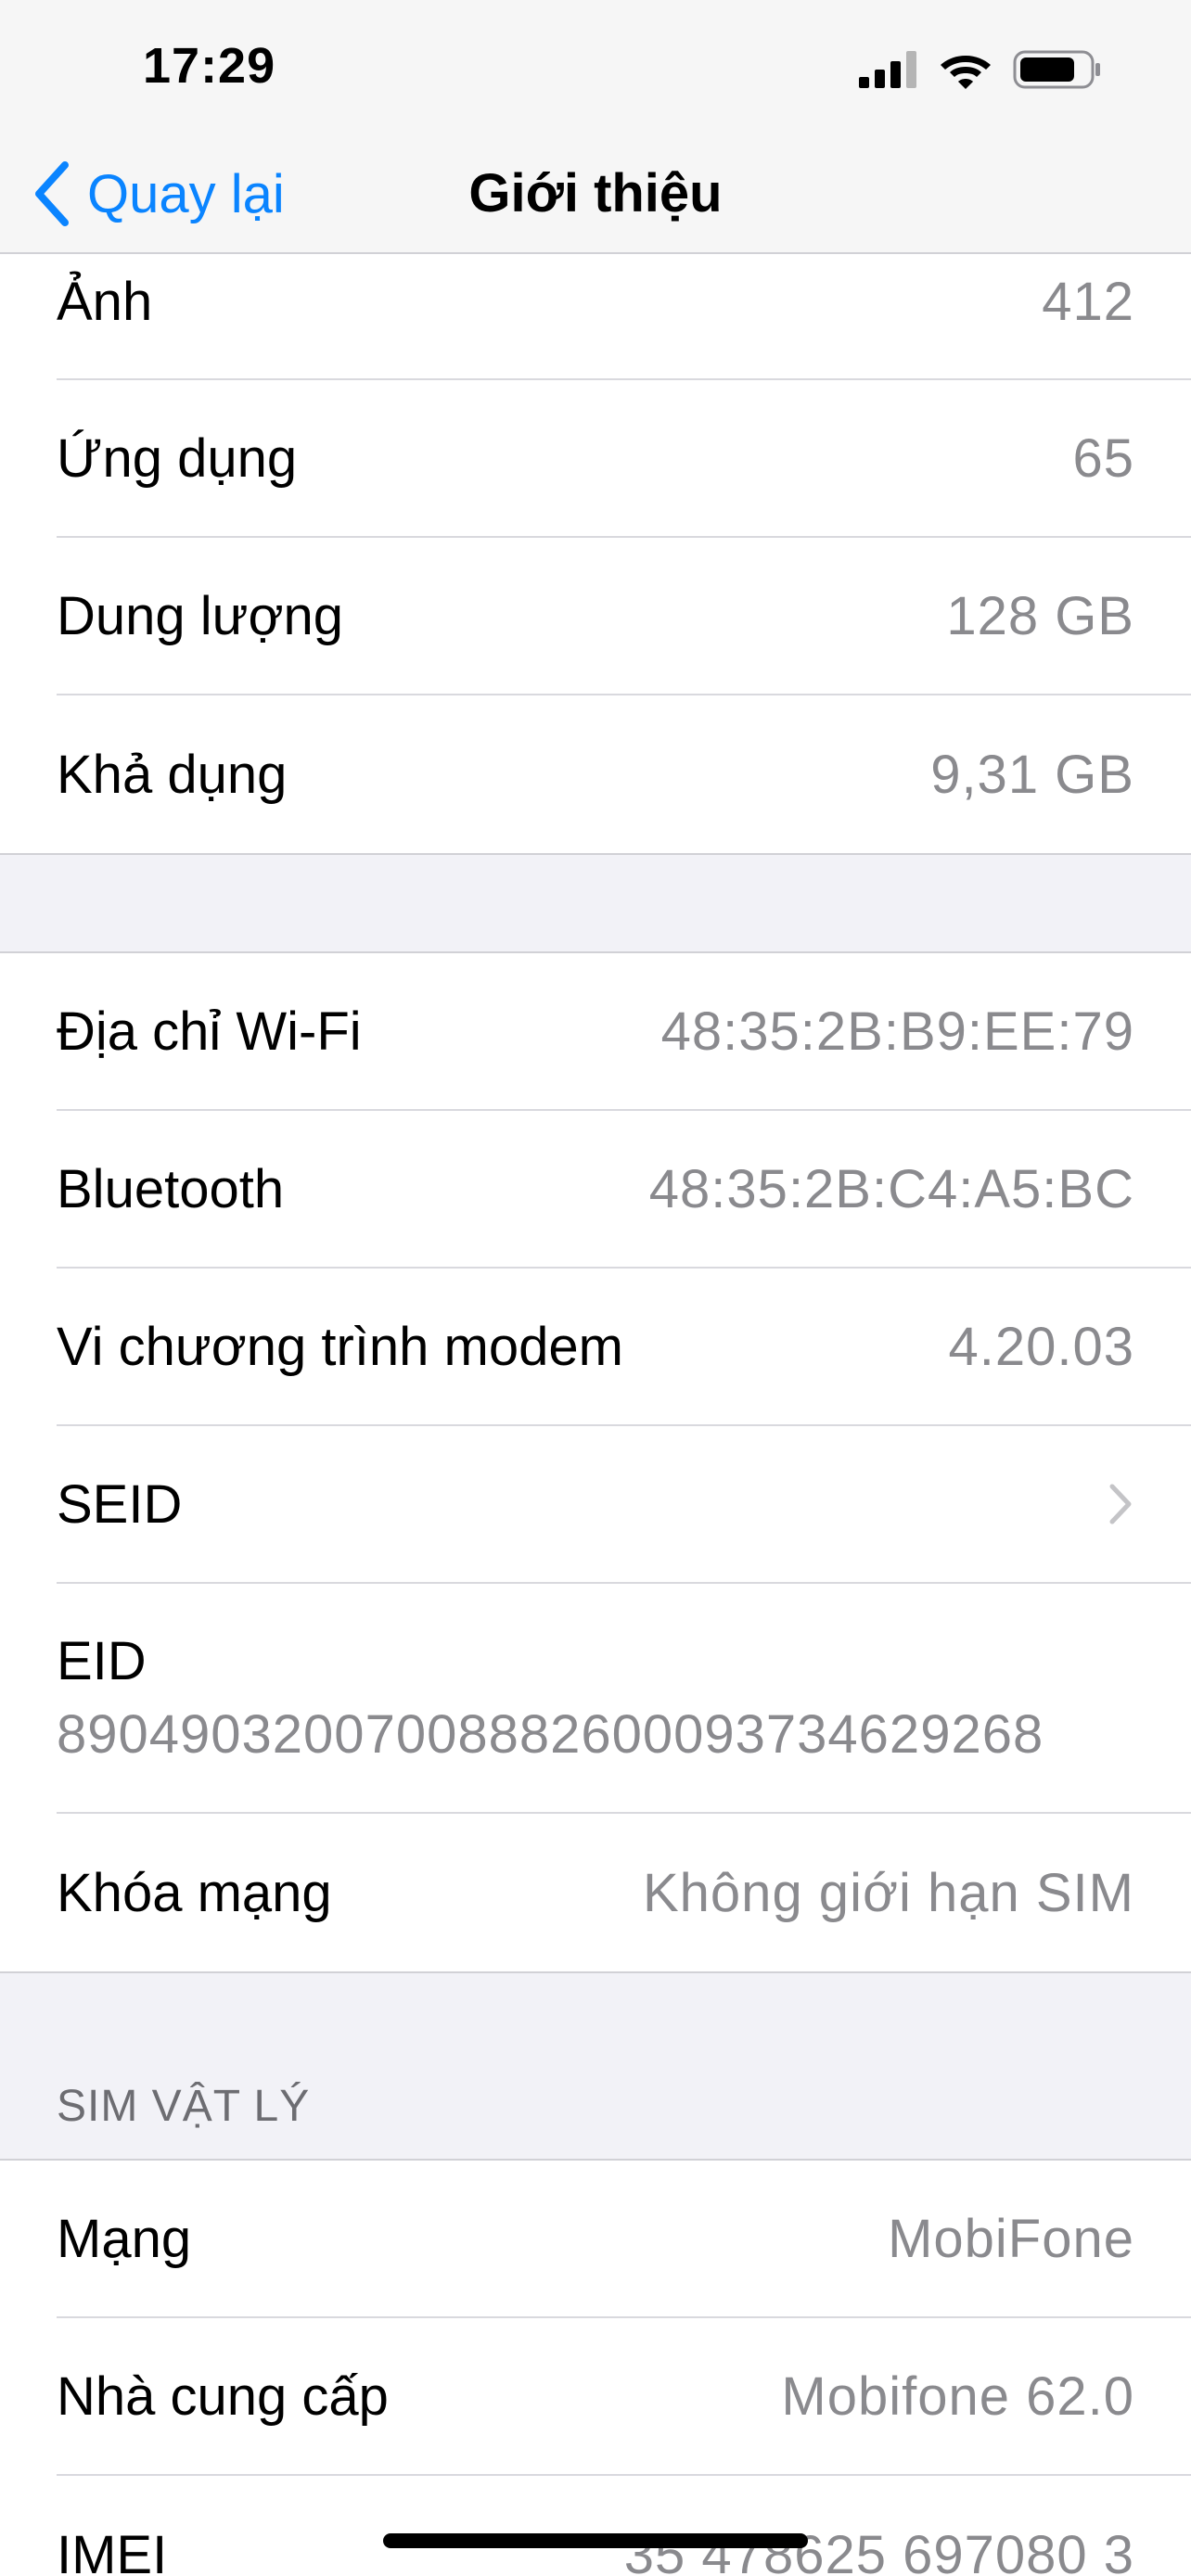 The height and width of the screenshot is (2576, 1191). What do you see at coordinates (595, 69) in the screenshot?
I see `status-bar: 17:29` at bounding box center [595, 69].